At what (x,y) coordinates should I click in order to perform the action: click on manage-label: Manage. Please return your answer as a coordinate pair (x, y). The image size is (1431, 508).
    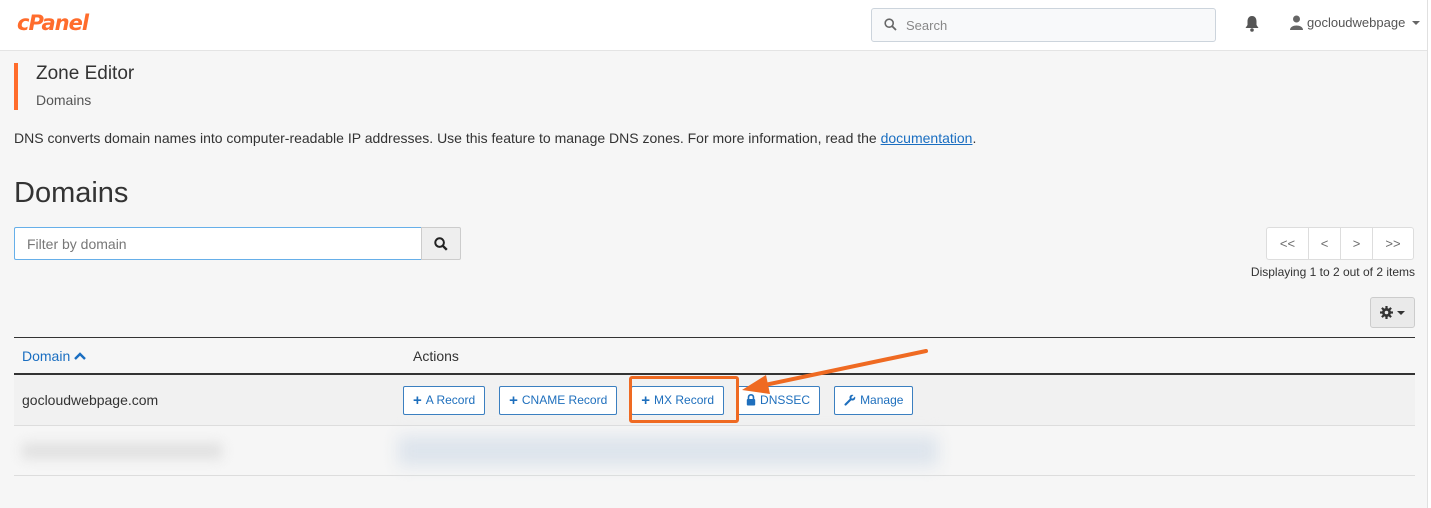
    Looking at the image, I should click on (882, 400).